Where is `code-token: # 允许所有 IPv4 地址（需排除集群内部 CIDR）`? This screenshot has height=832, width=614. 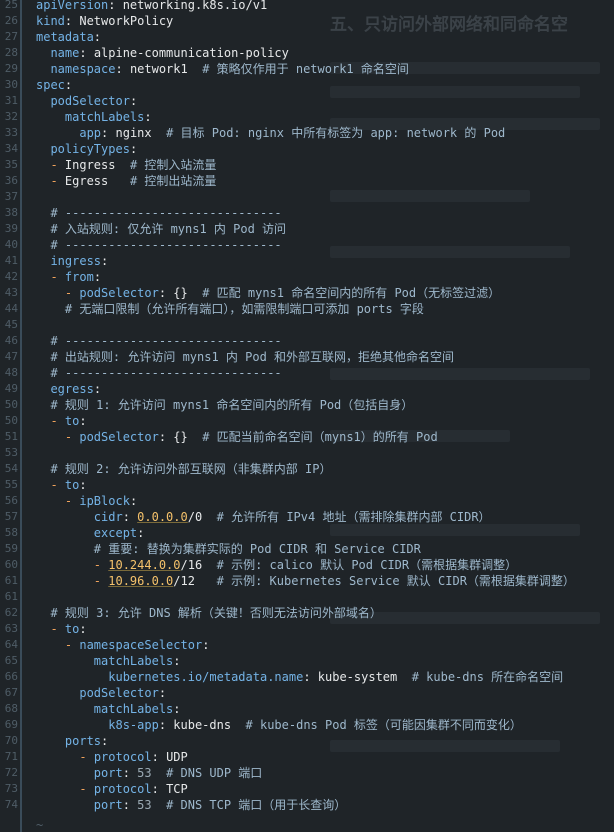 code-token: # 允许所有 IPv4 地址（需排除集群内部 CIDR） is located at coordinates (353, 517).